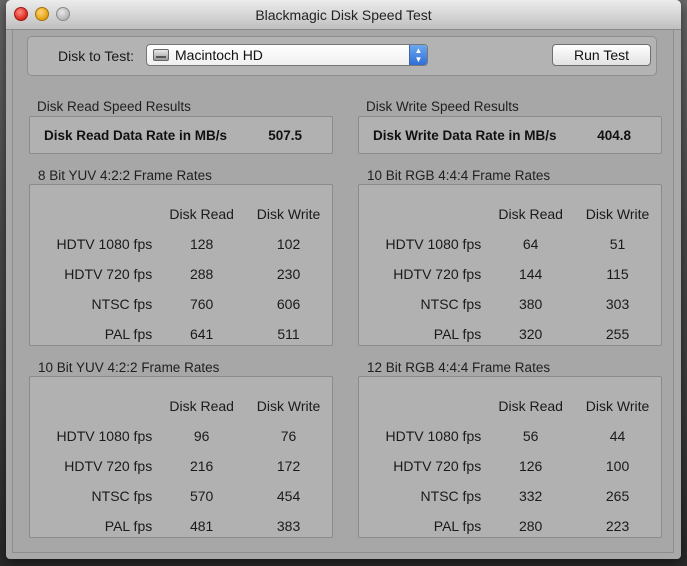 The image size is (687, 566). I want to click on title-bar: Blackmagic Disk Speed Test, so click(343, 15).